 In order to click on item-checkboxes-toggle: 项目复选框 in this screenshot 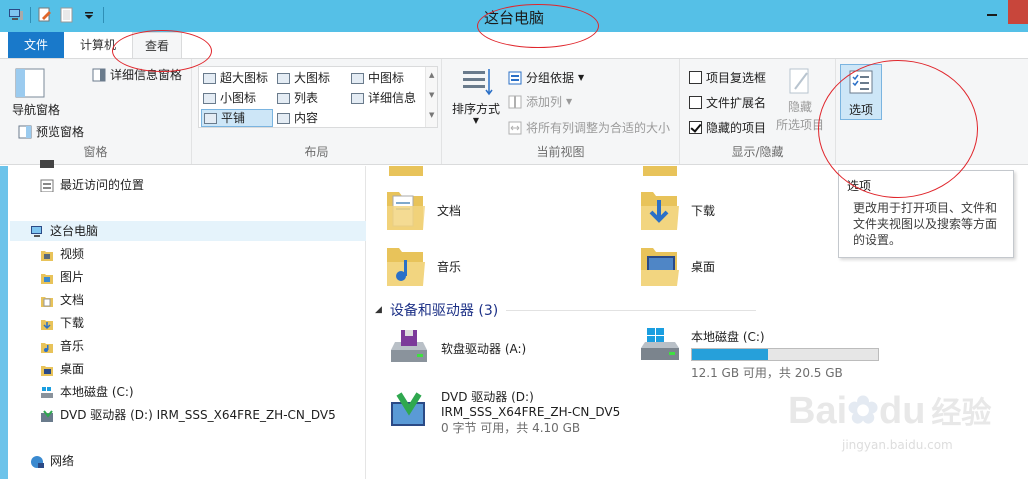, I will do `click(727, 77)`.